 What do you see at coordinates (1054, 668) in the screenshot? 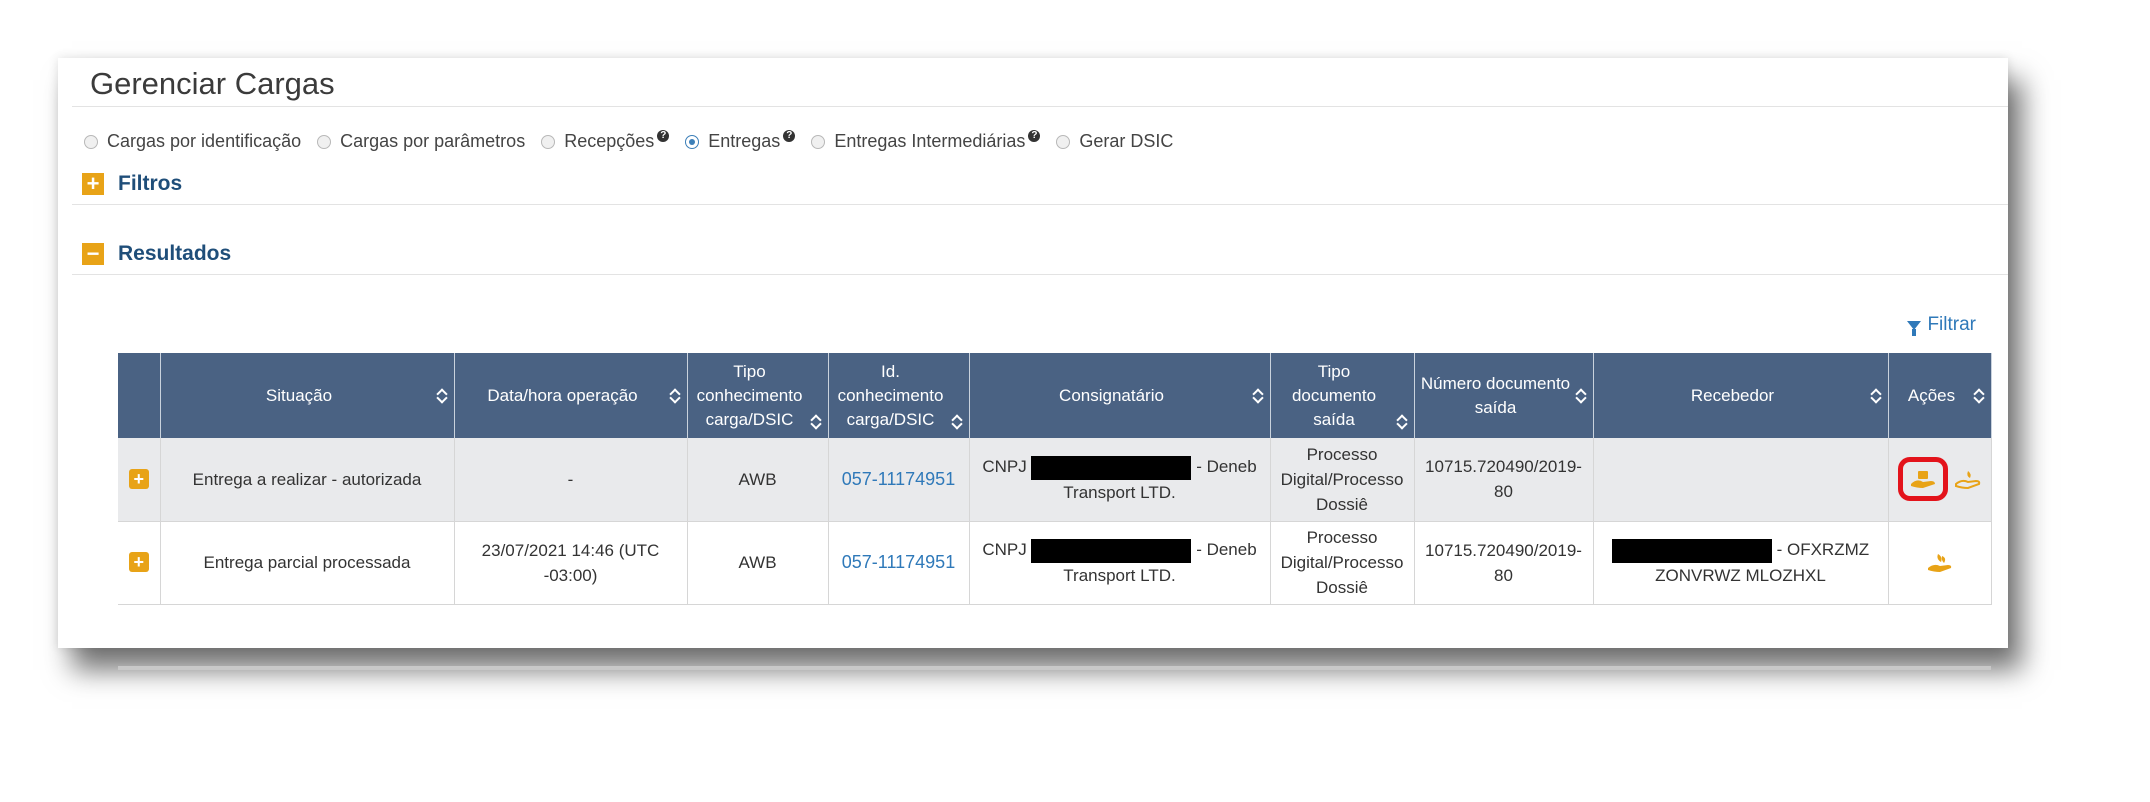
I see `table-bottom-border` at bounding box center [1054, 668].